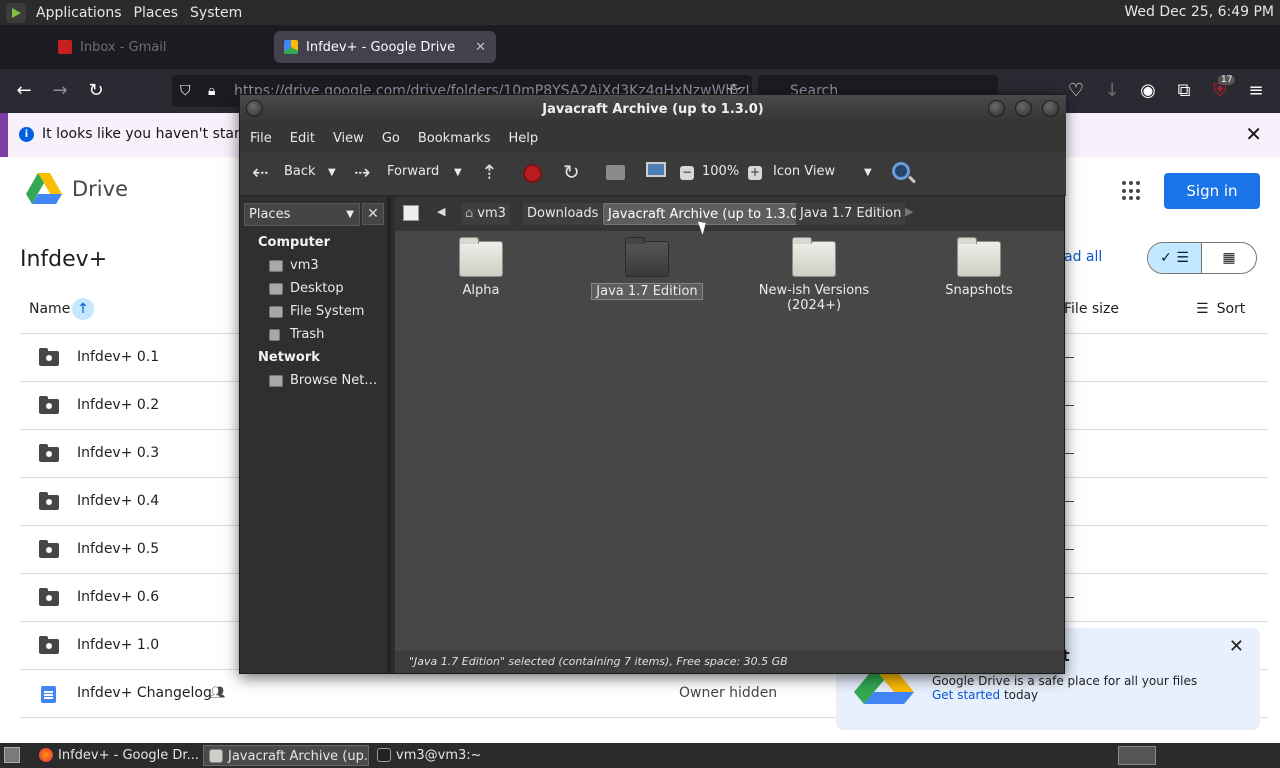 This screenshot has width=1280, height=768. Describe the element at coordinates (1236, 646) in the screenshot. I see `close-promo-icon: ✕` at that location.